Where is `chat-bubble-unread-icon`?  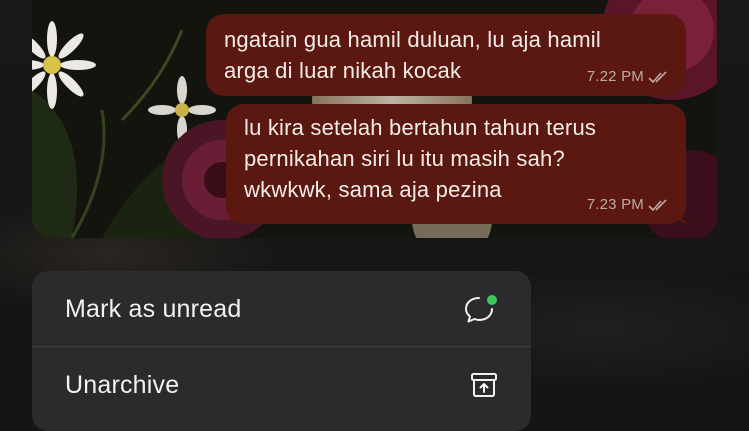 chat-bubble-unread-icon is located at coordinates (482, 308).